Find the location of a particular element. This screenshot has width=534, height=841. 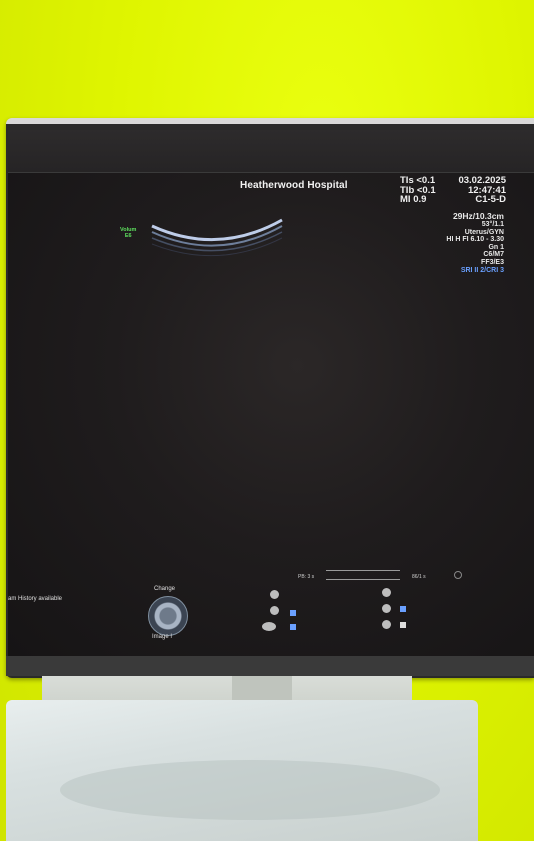

frame-rate: 29Hz/10.3cm is located at coordinates (478, 216).